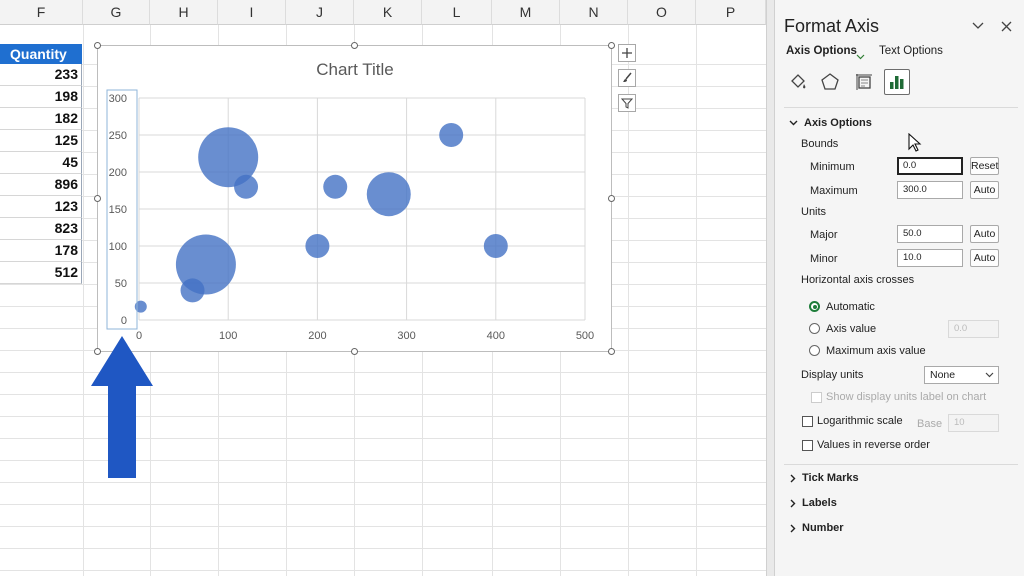 This screenshot has height=576, width=1024. Describe the element at coordinates (118, 210) in the screenshot. I see `y-tick-label: 150` at that location.